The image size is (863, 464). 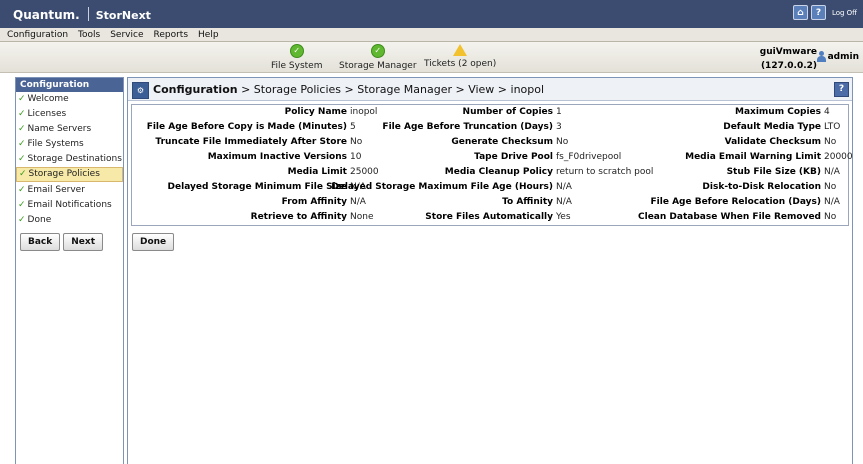 I want to click on home-icon: ⌂, so click(x=800, y=12).